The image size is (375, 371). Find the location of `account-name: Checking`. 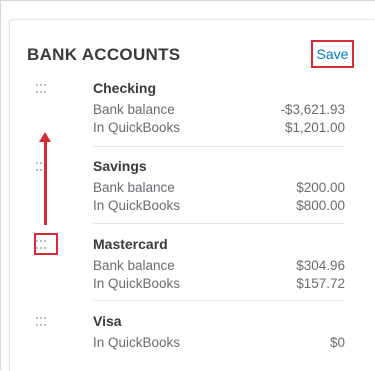

account-name: Checking is located at coordinates (125, 88).